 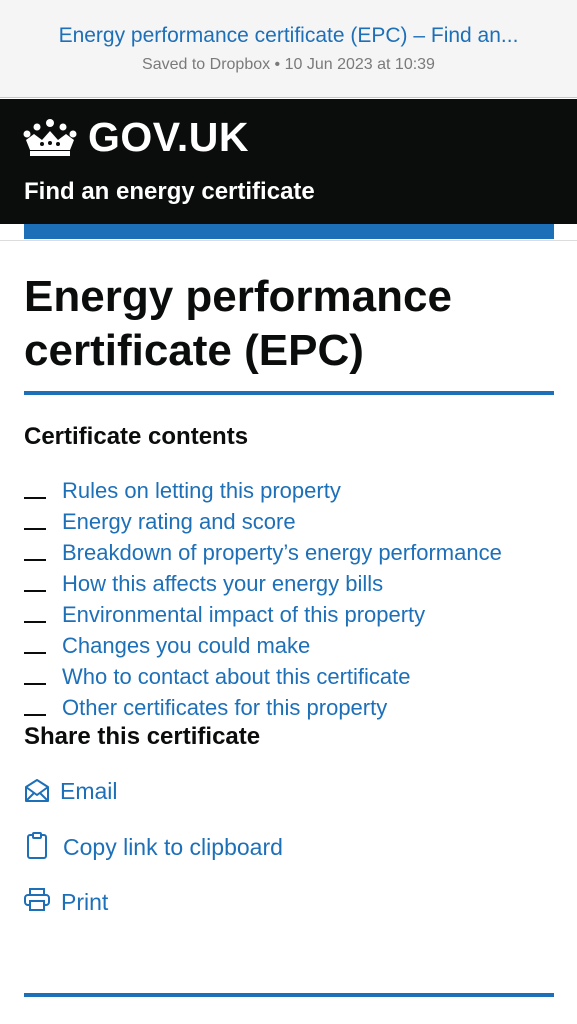 I want to click on header-accent-bar, so click(x=289, y=231).